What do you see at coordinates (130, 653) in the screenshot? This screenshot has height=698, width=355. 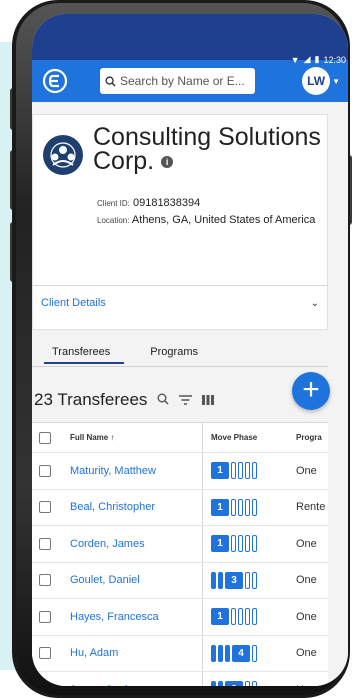 I see `transferee-name-link: Hu, Adam` at bounding box center [130, 653].